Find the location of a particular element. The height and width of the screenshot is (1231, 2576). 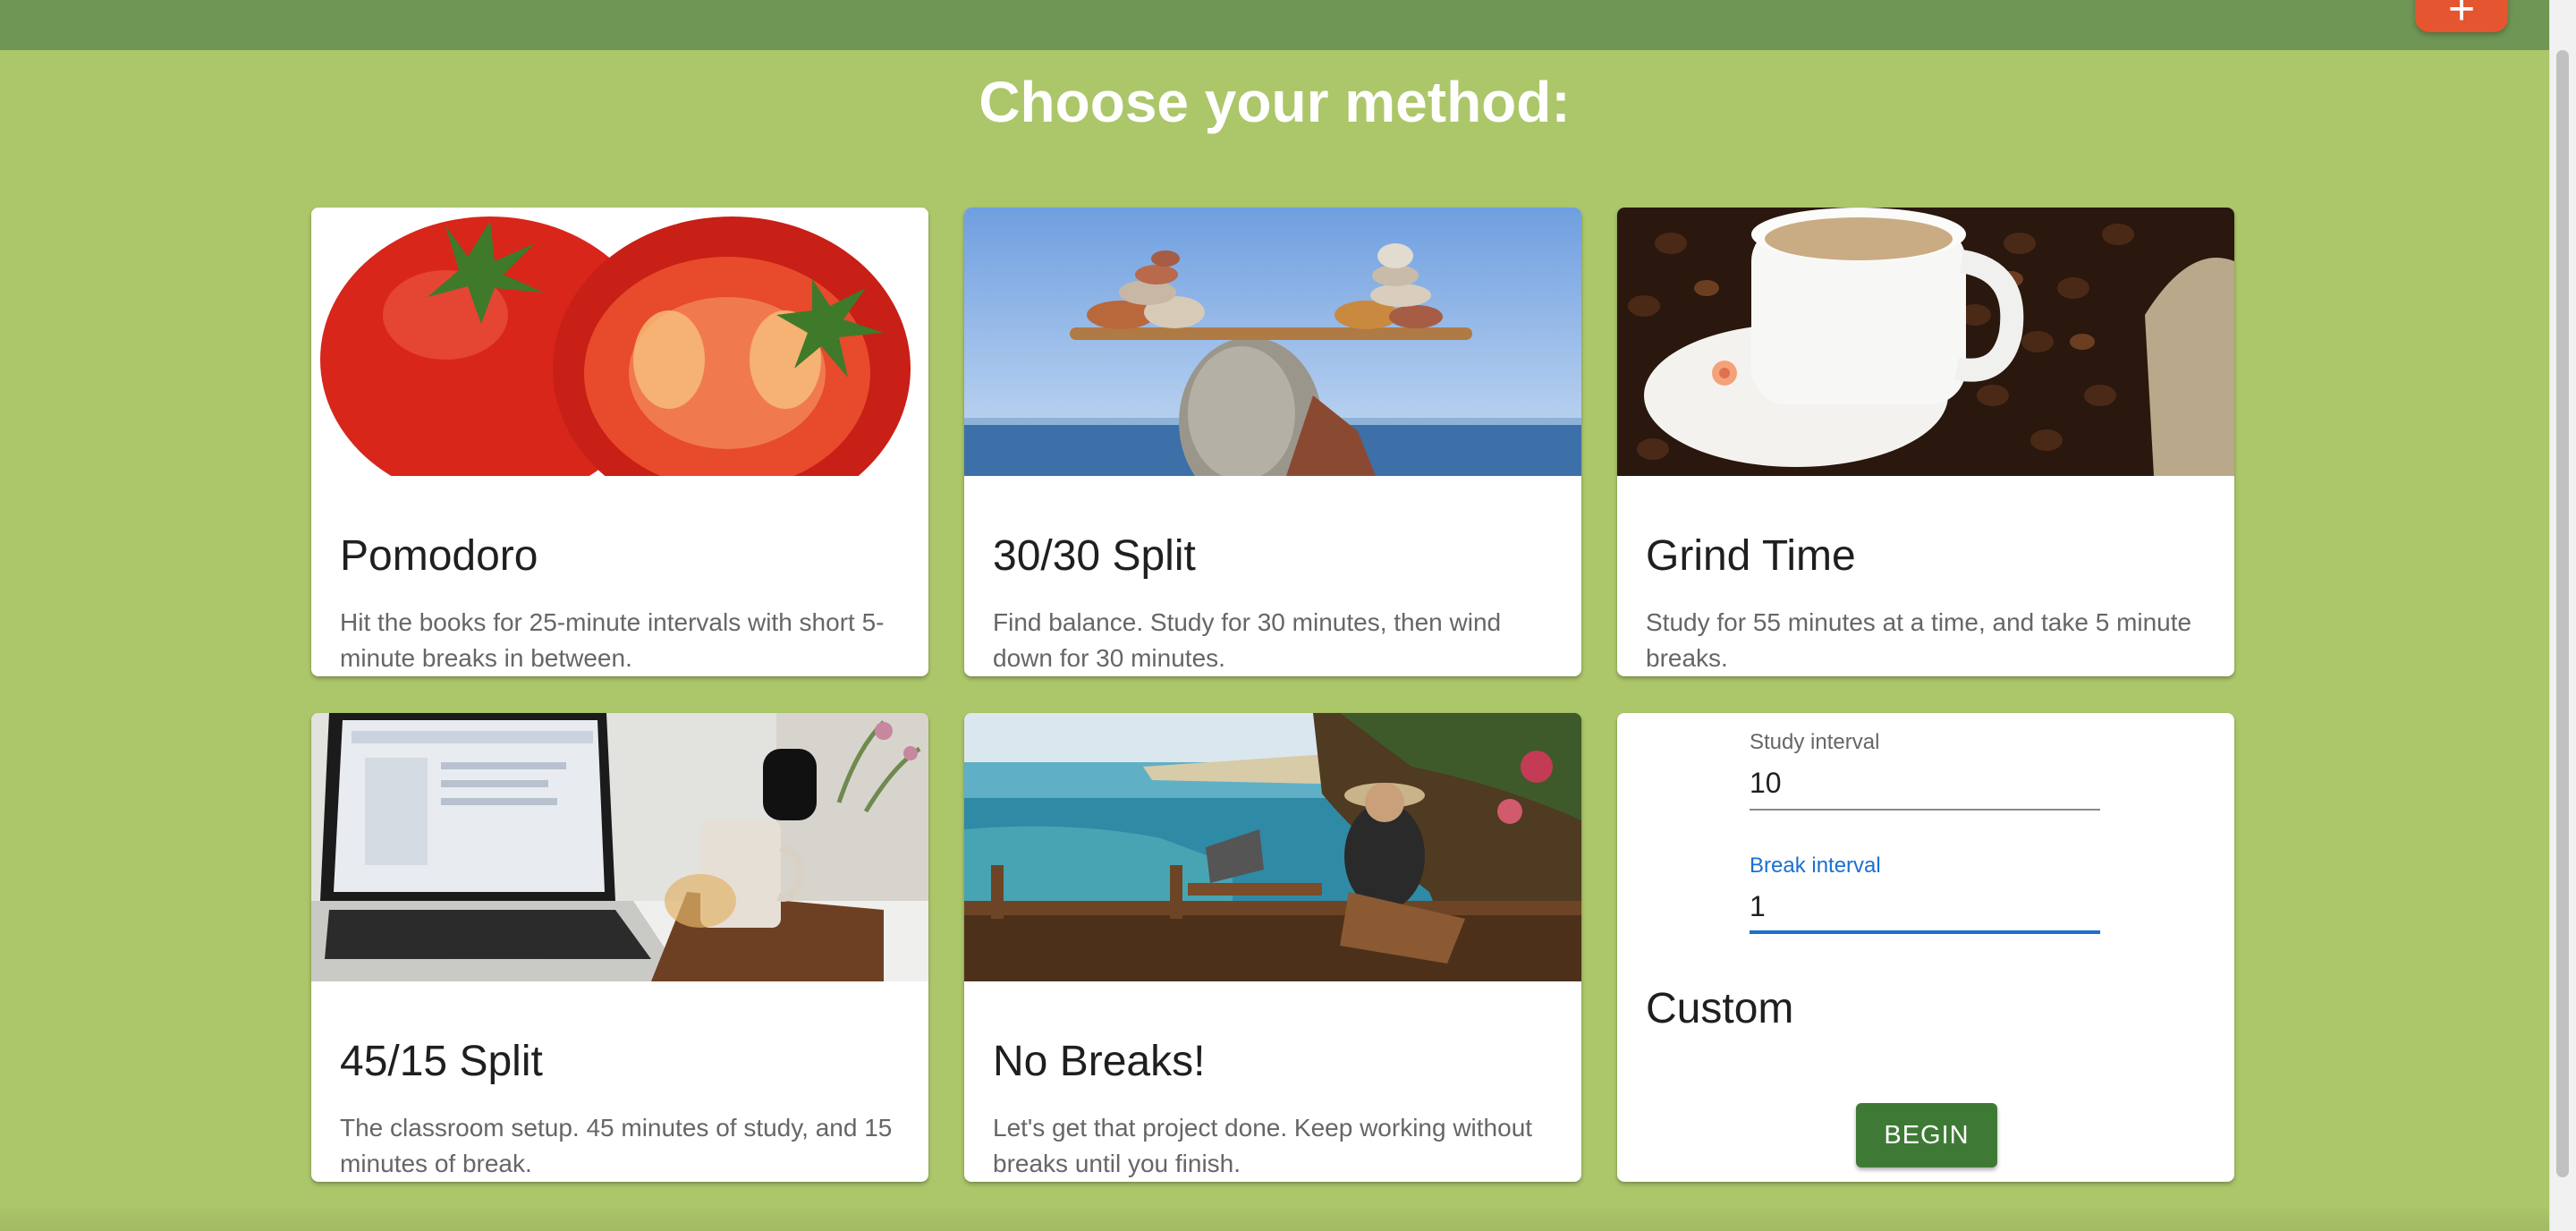

study-interval-field: Study interval is located at coordinates (1925, 770).